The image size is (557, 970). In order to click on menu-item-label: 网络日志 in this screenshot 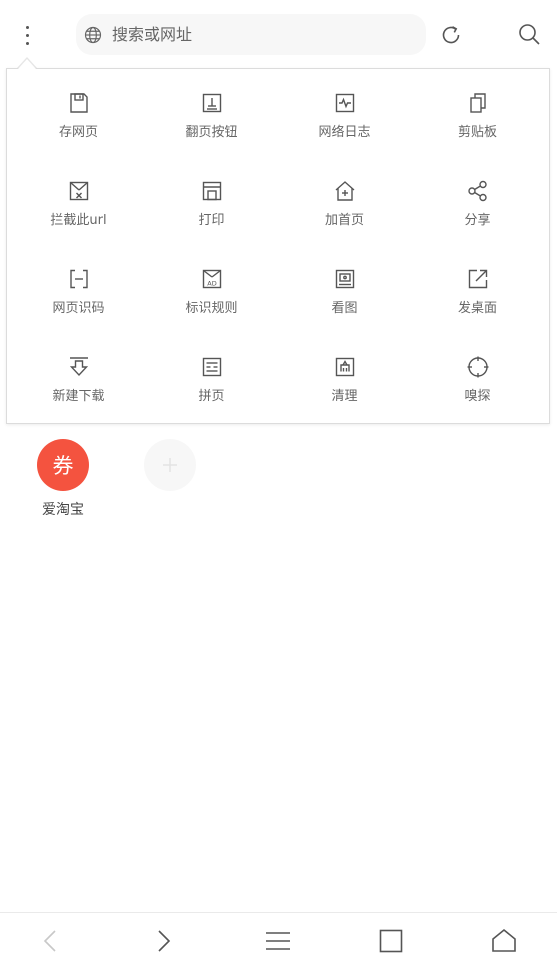, I will do `click(344, 132)`.